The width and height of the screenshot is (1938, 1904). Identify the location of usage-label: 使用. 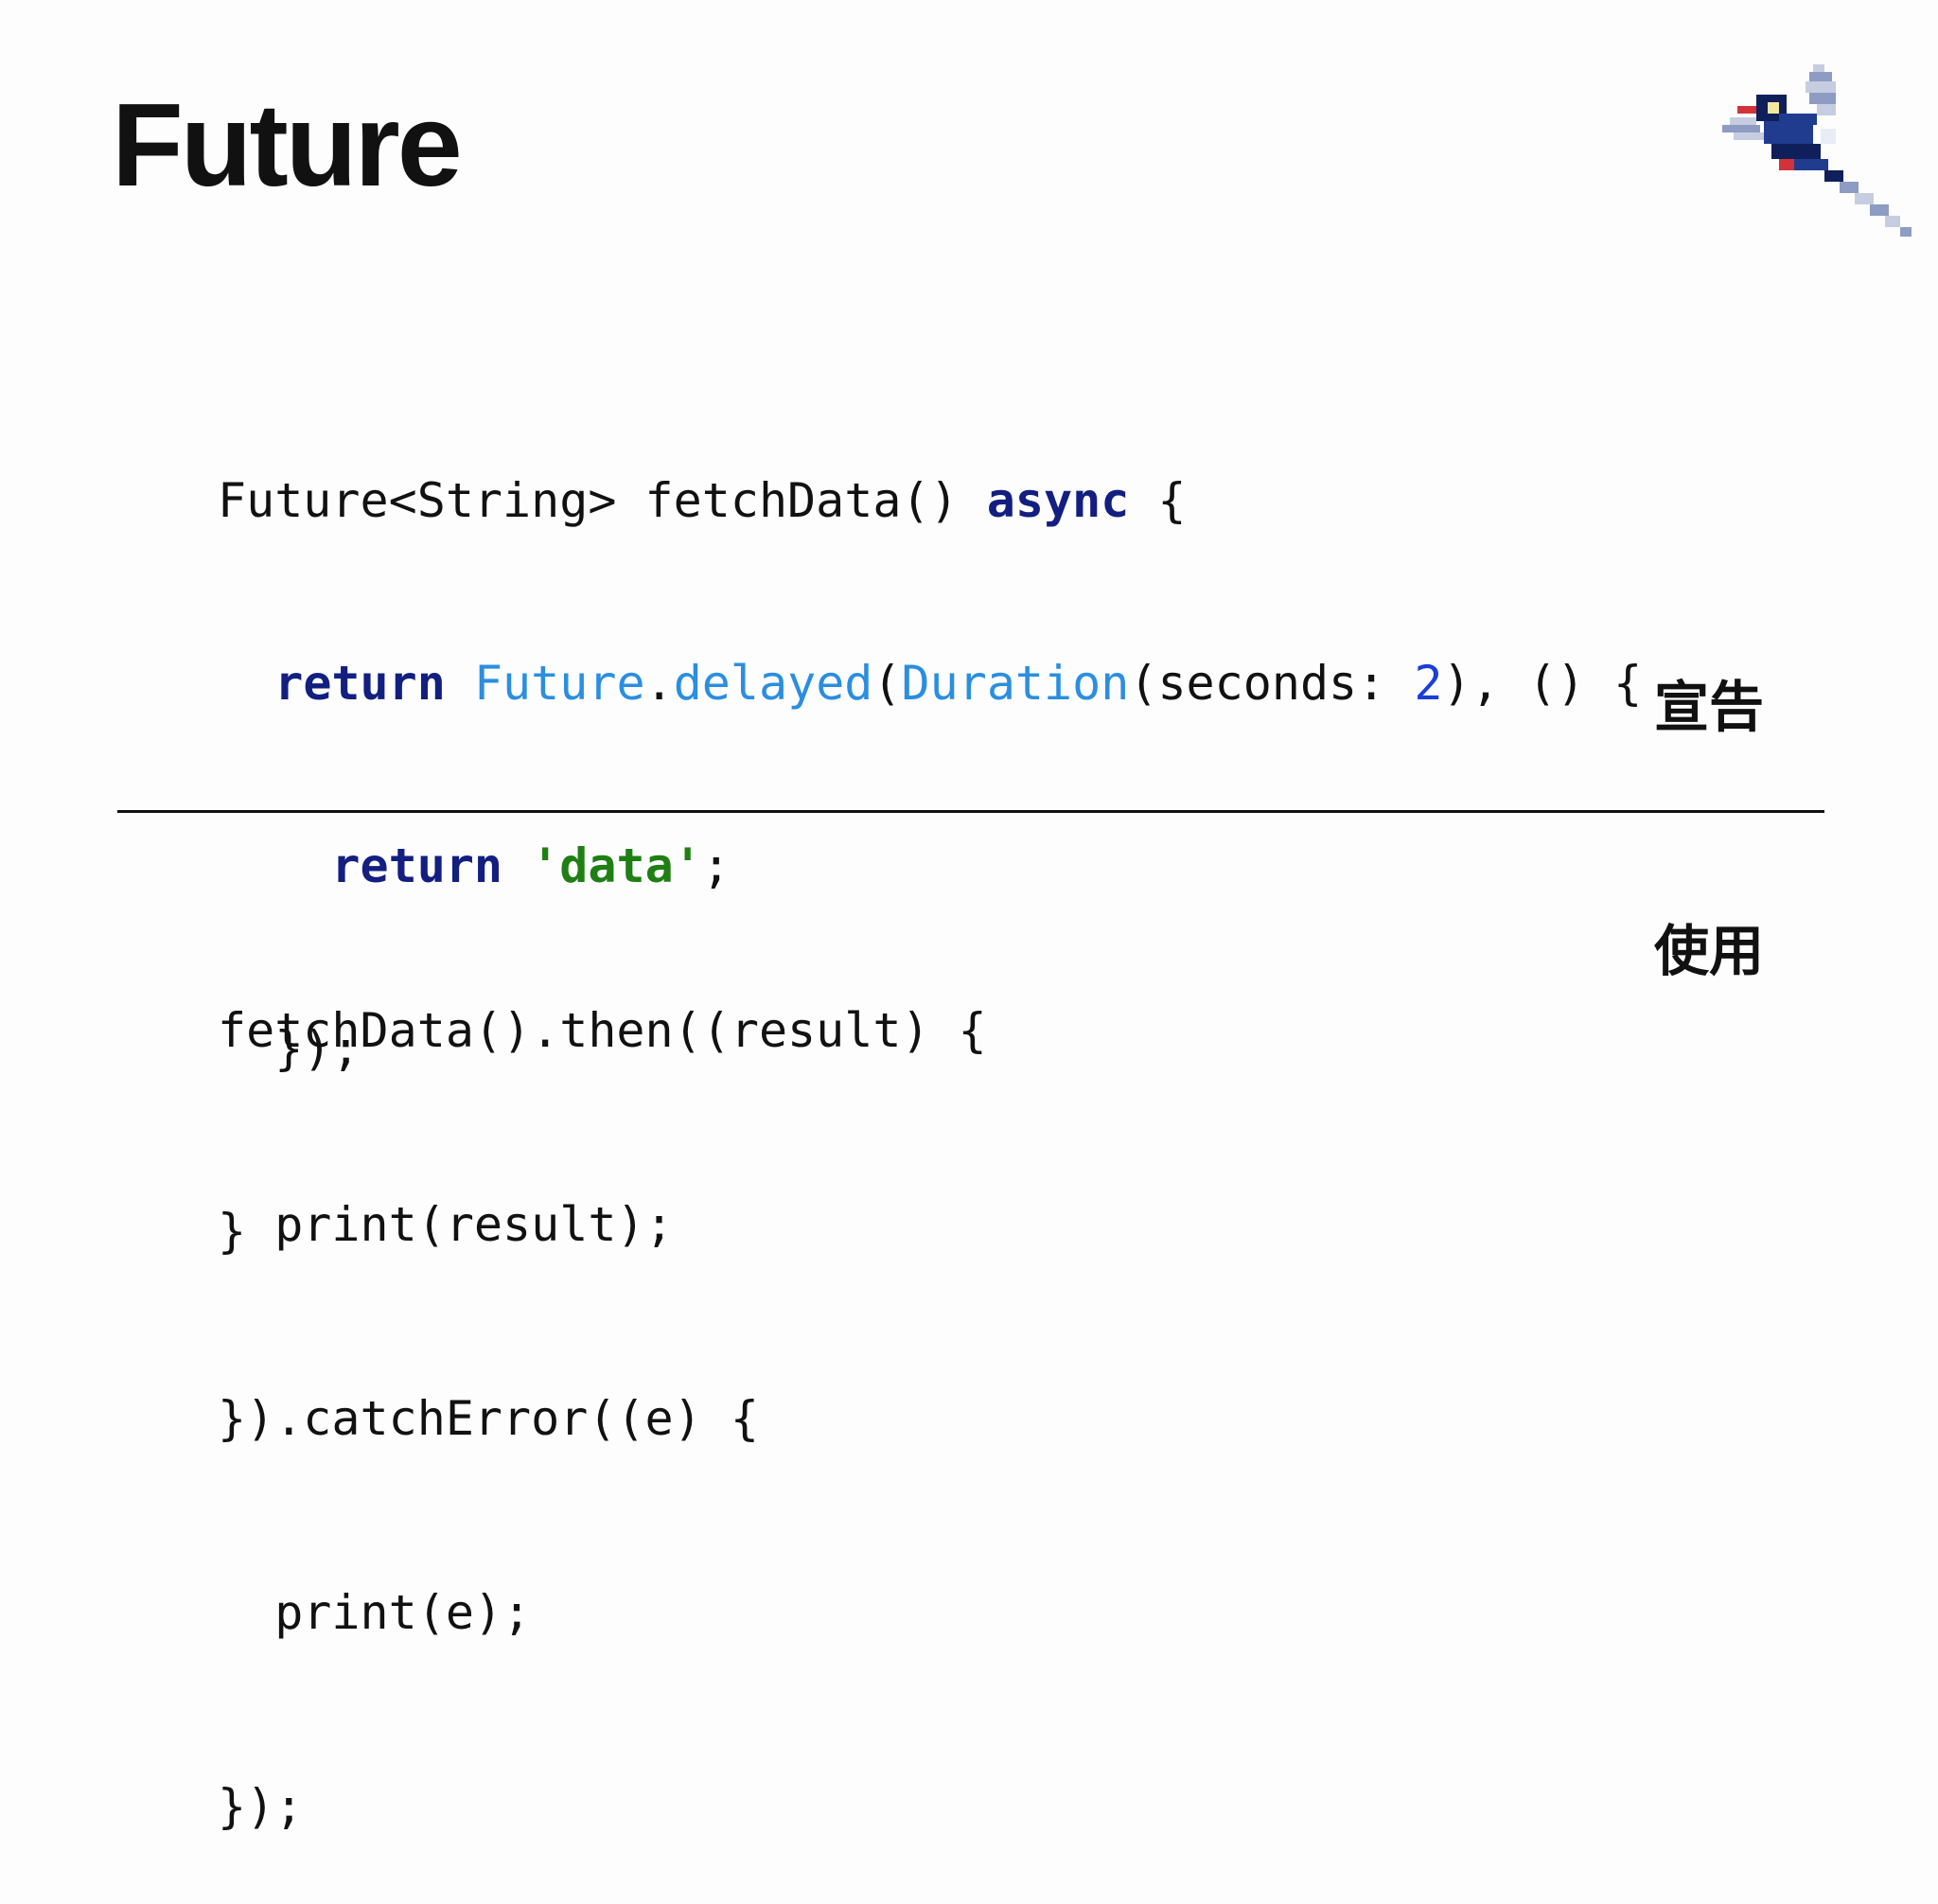
(1709, 951).